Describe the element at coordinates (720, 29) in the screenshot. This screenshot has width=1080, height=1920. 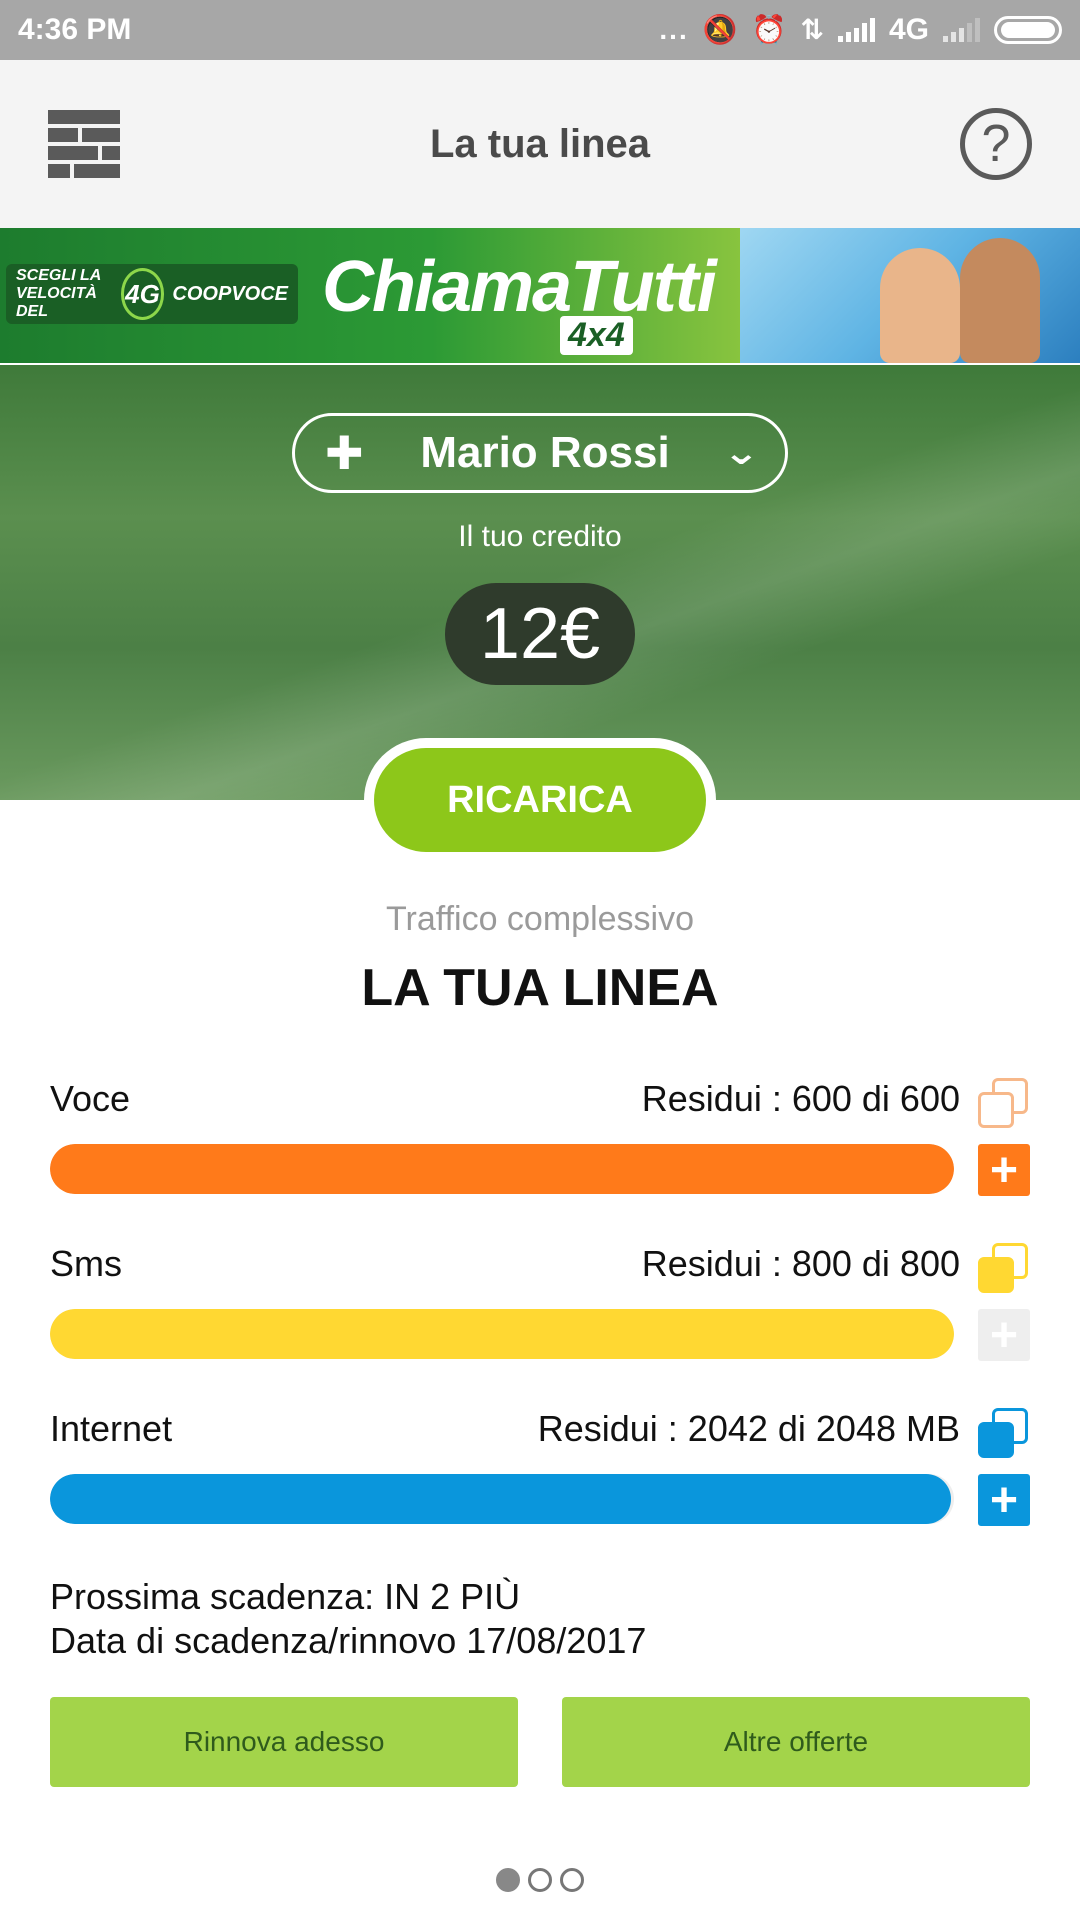
I see `mute-icon: 🔕` at that location.